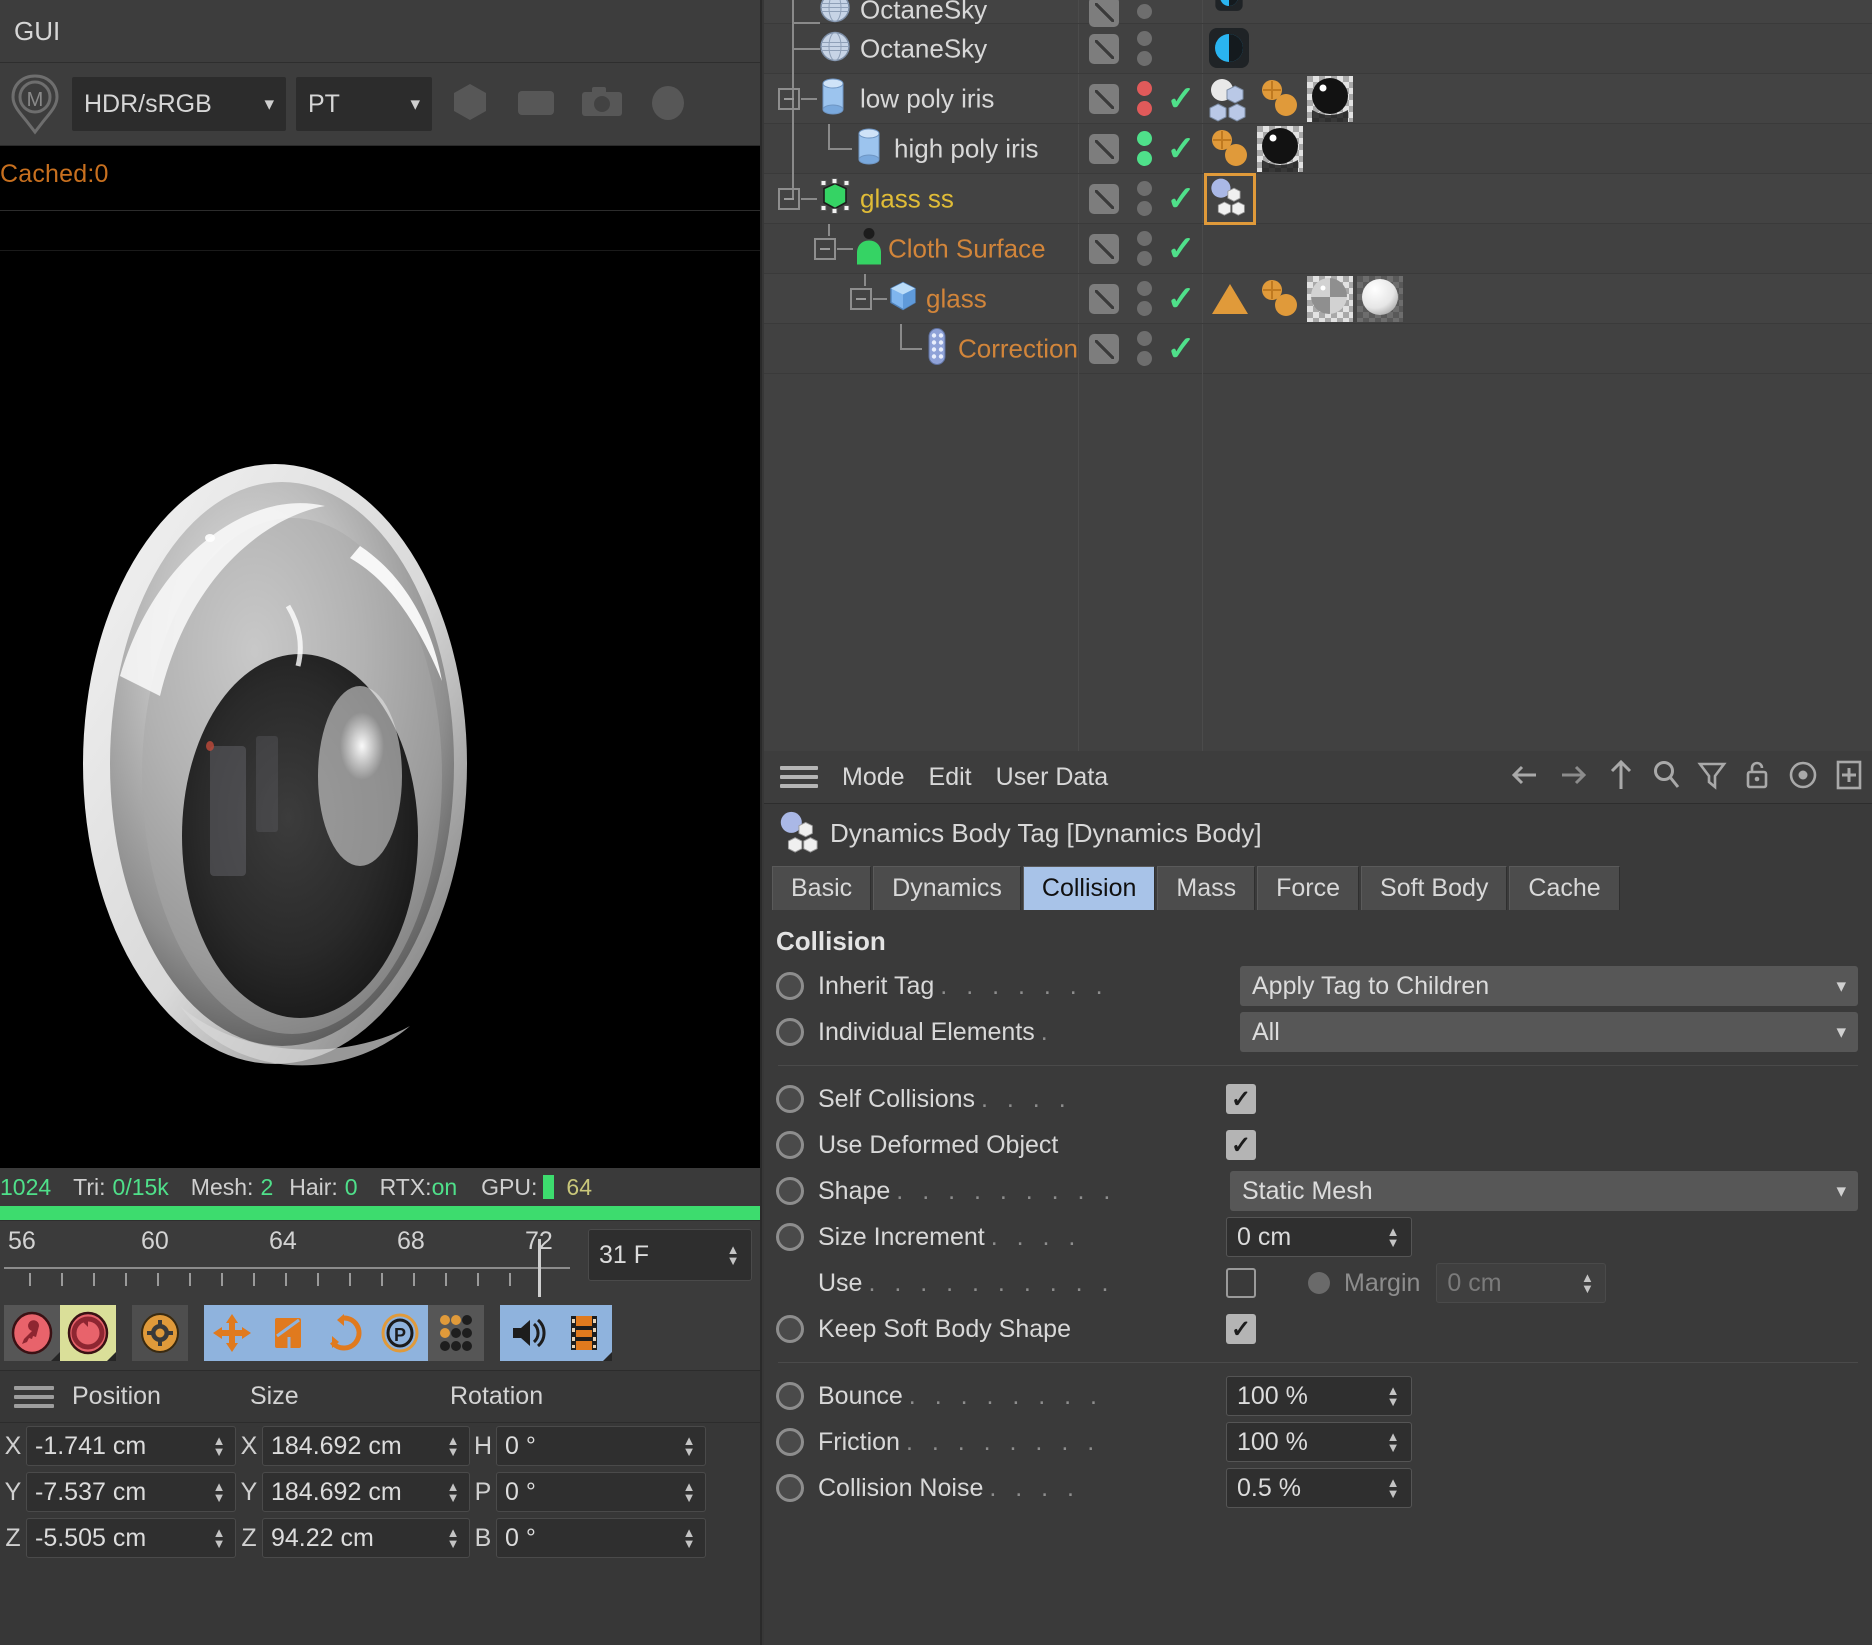  I want to click on timeline: 56 60 64 68 72 31 F ▲▼, so click(380, 1258).